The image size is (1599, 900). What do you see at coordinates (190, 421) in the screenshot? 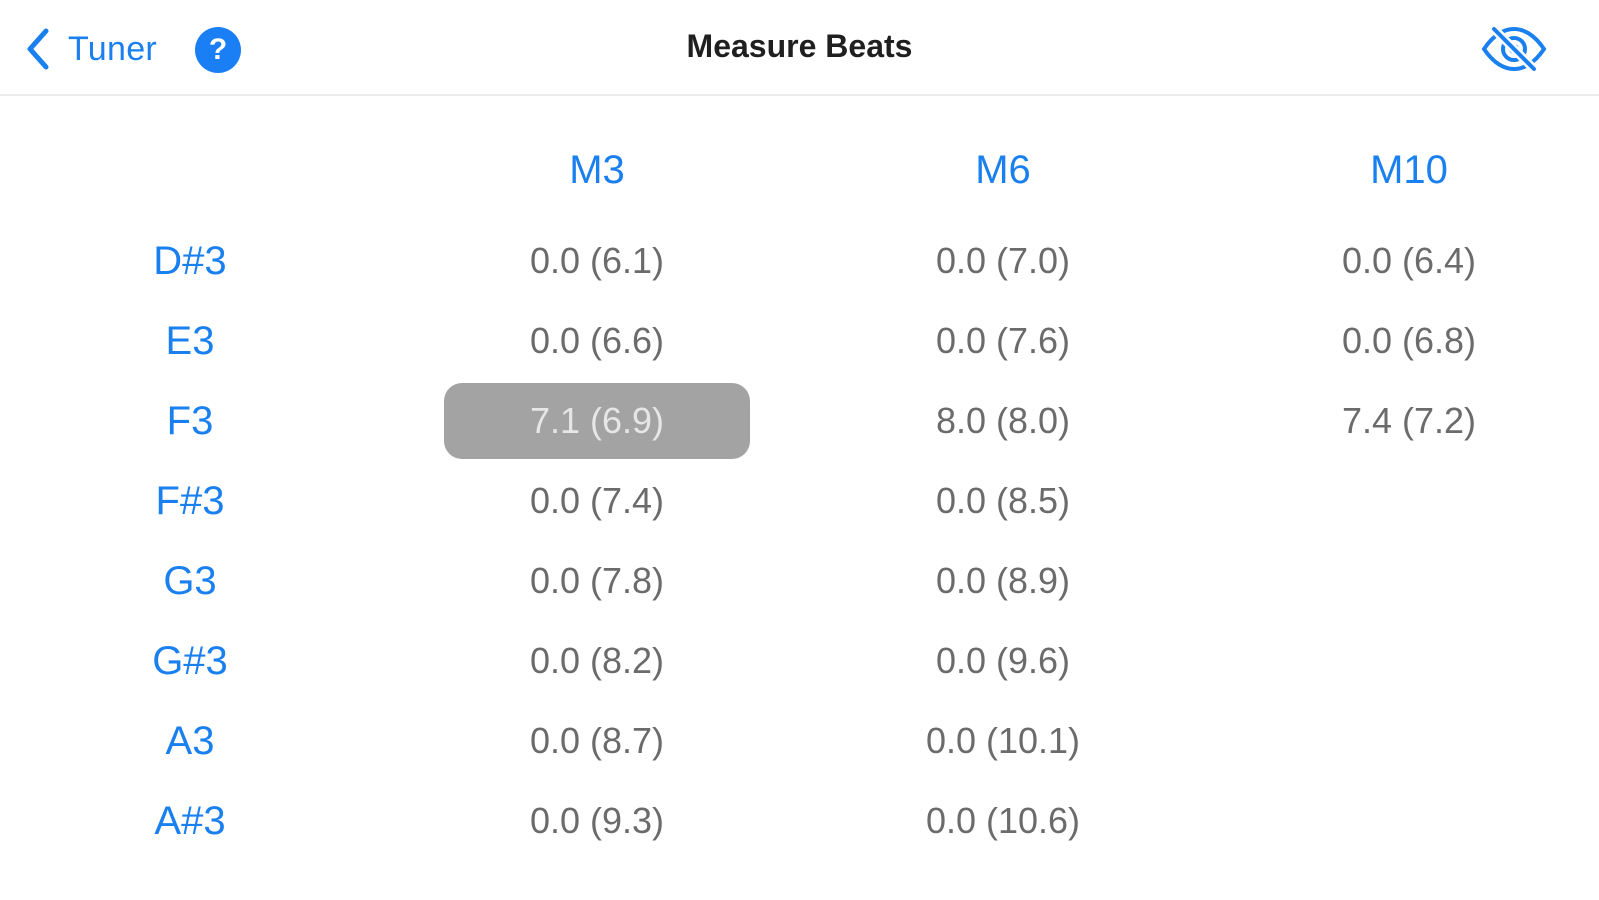
I see `row-note-label: F3` at bounding box center [190, 421].